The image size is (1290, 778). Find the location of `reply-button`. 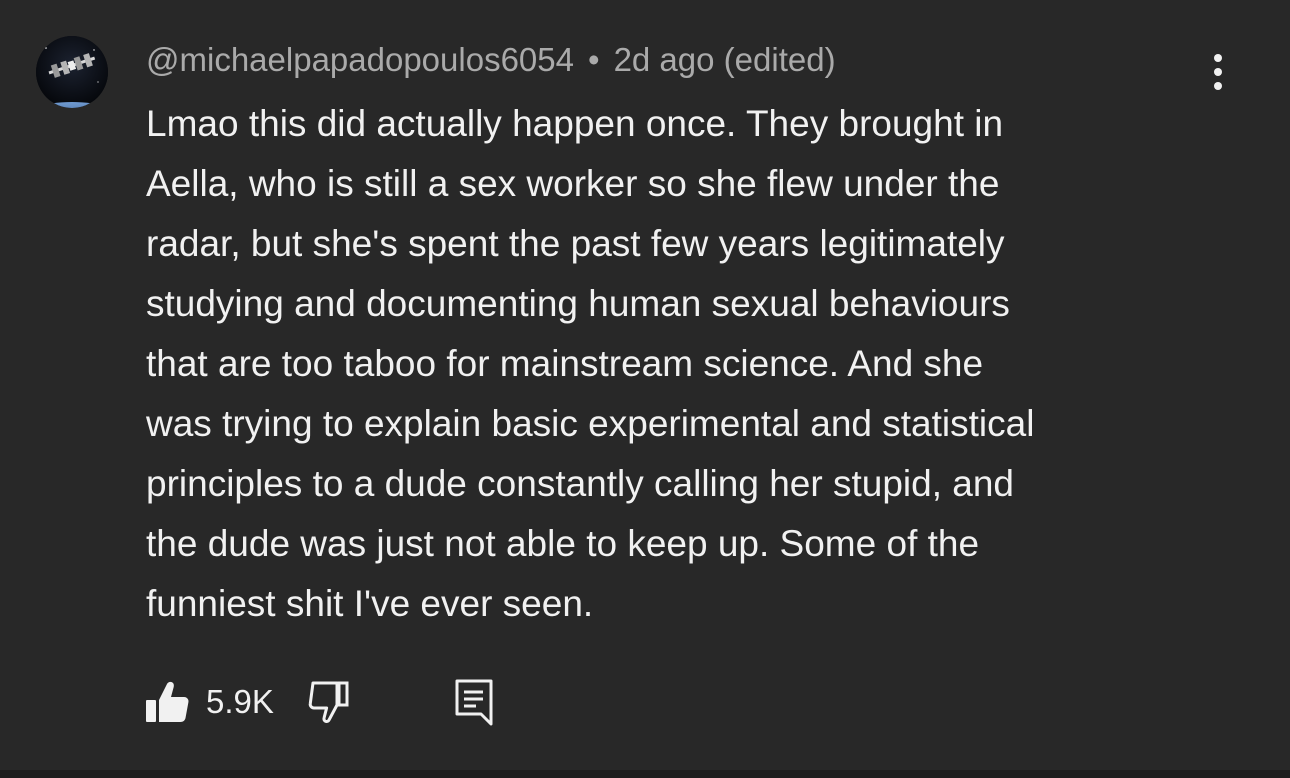

reply-button is located at coordinates (474, 702).